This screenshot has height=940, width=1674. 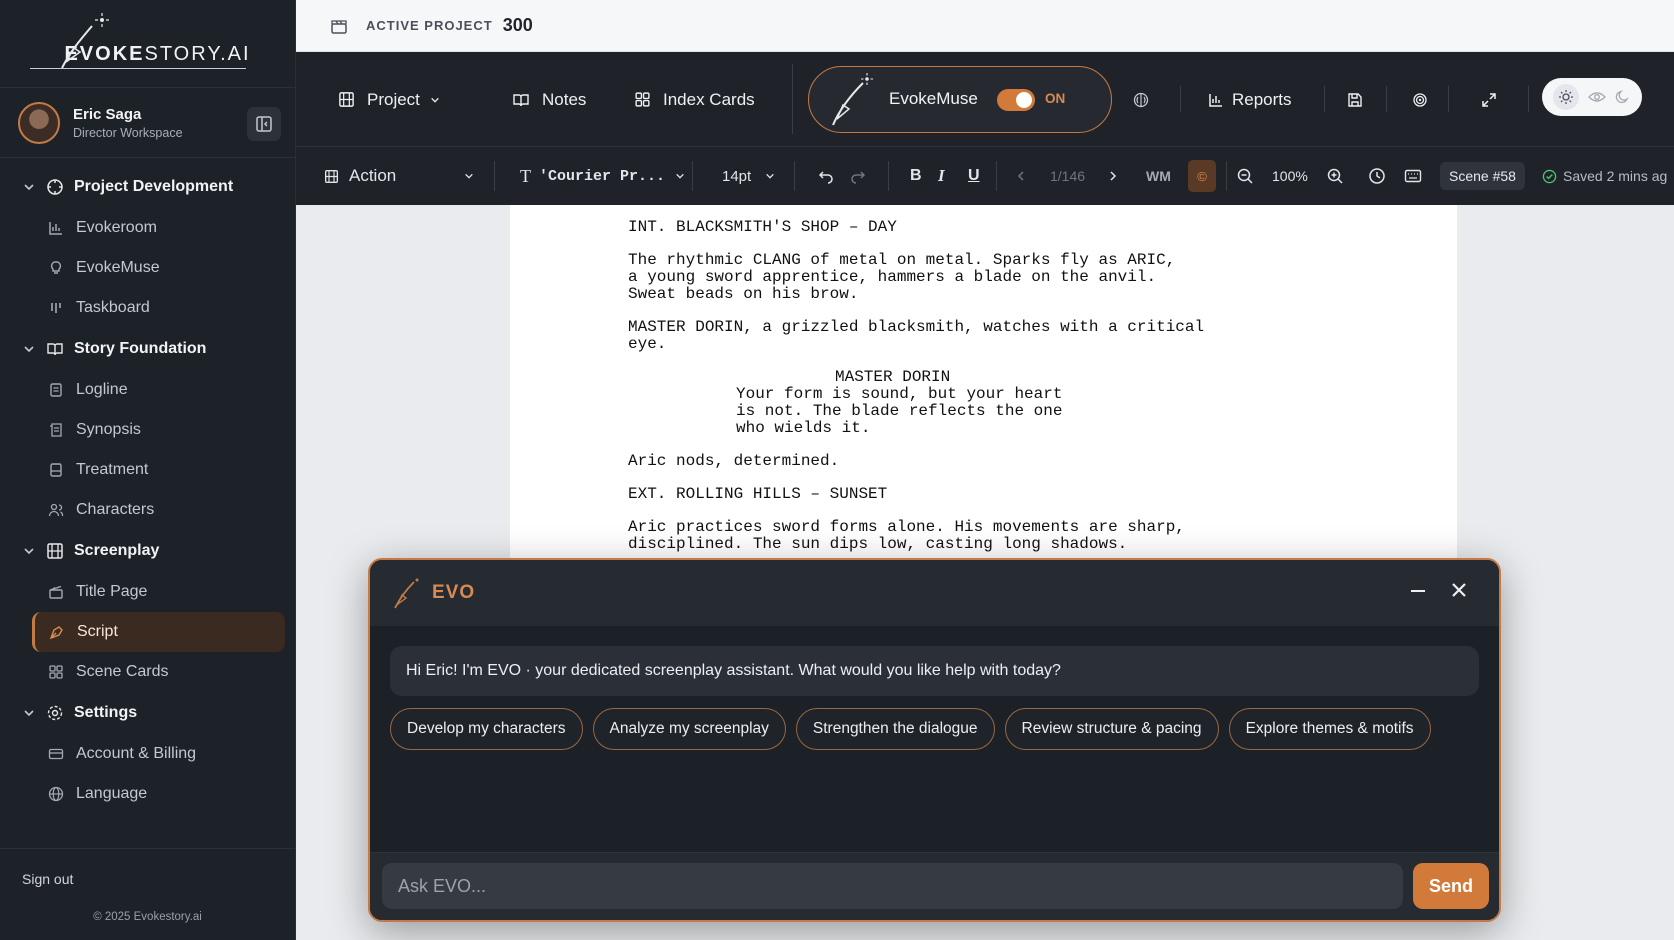 I want to click on user-profile: Eric Saga Director Workspace, so click(x=147, y=123).